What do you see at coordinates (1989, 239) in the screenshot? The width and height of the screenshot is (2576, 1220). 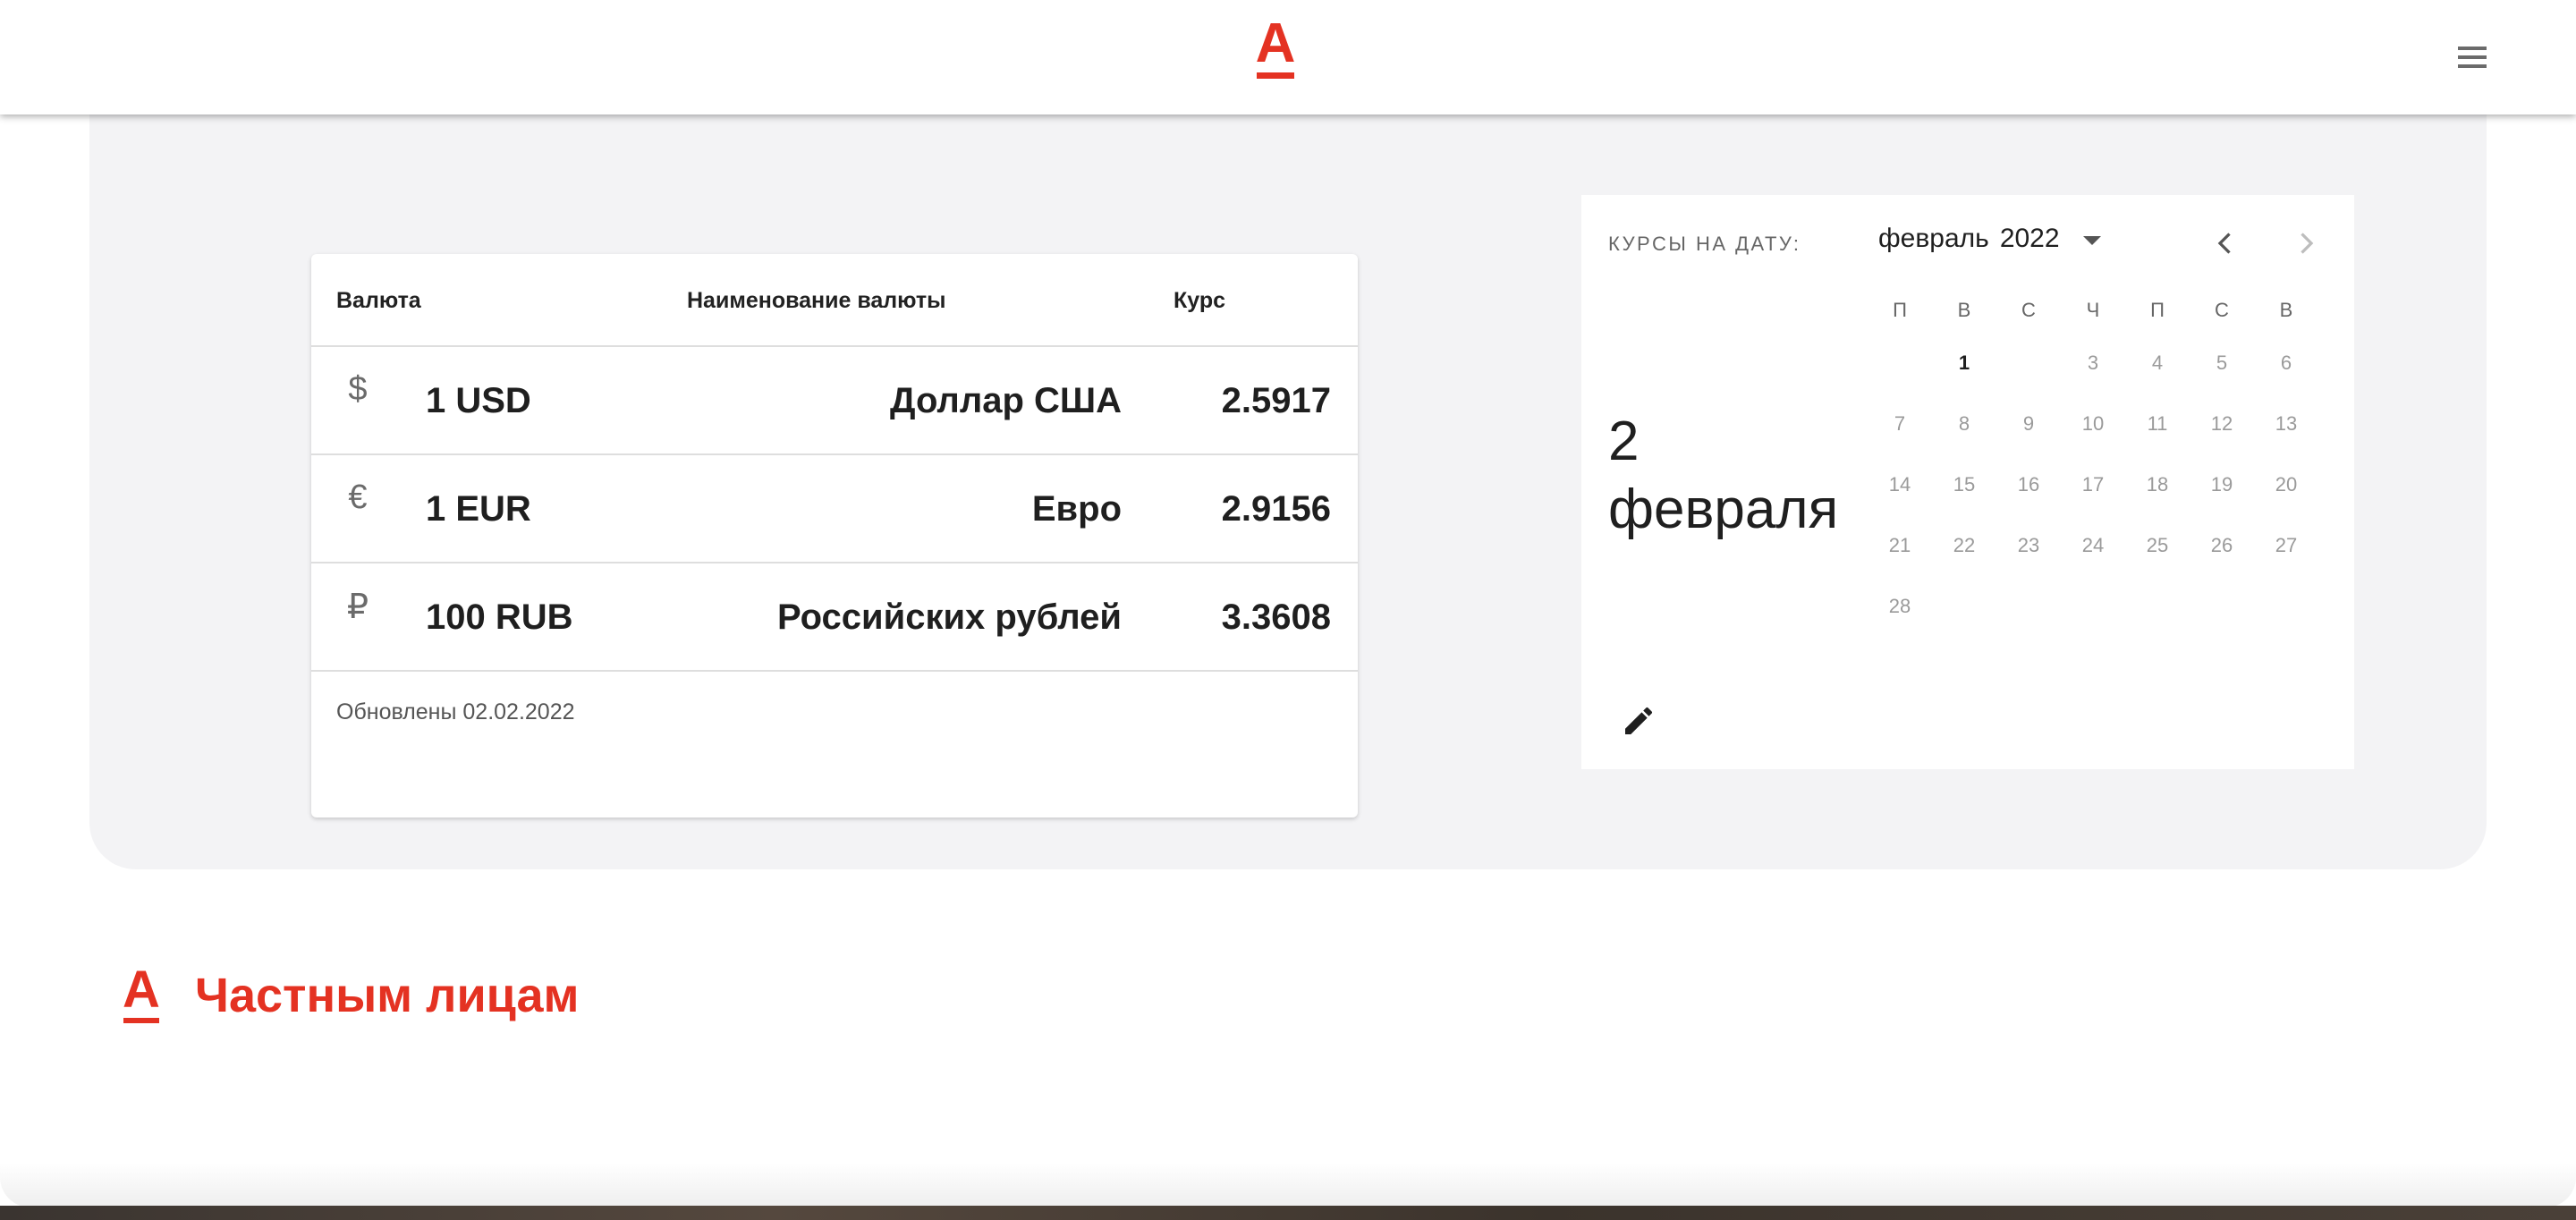 I see `month-year-selector: февраль 2022` at bounding box center [1989, 239].